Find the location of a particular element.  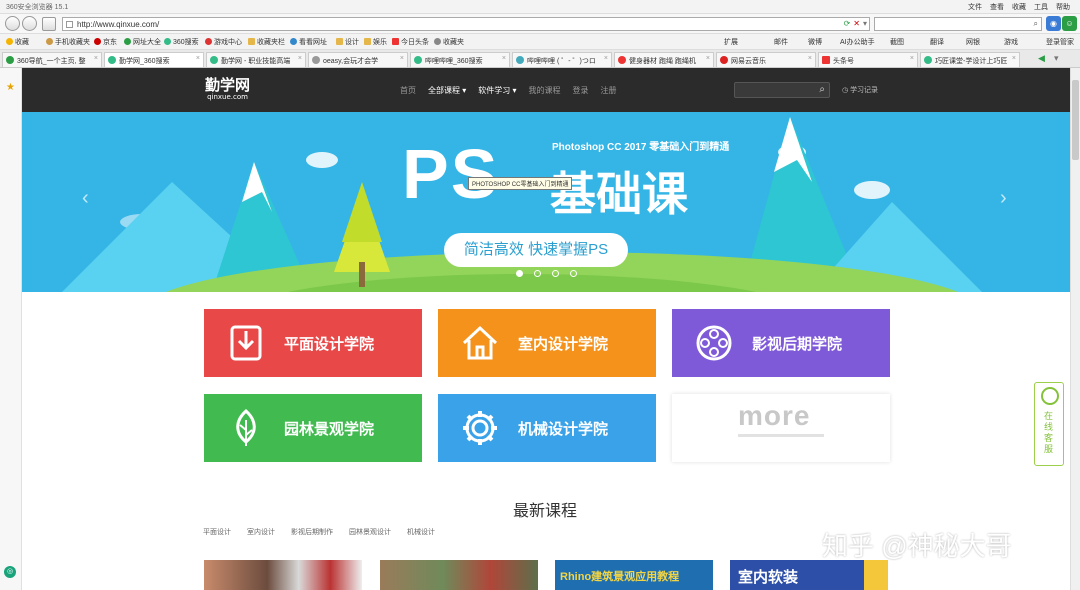

bookmark-jd: 京东 is located at coordinates (105, 42).